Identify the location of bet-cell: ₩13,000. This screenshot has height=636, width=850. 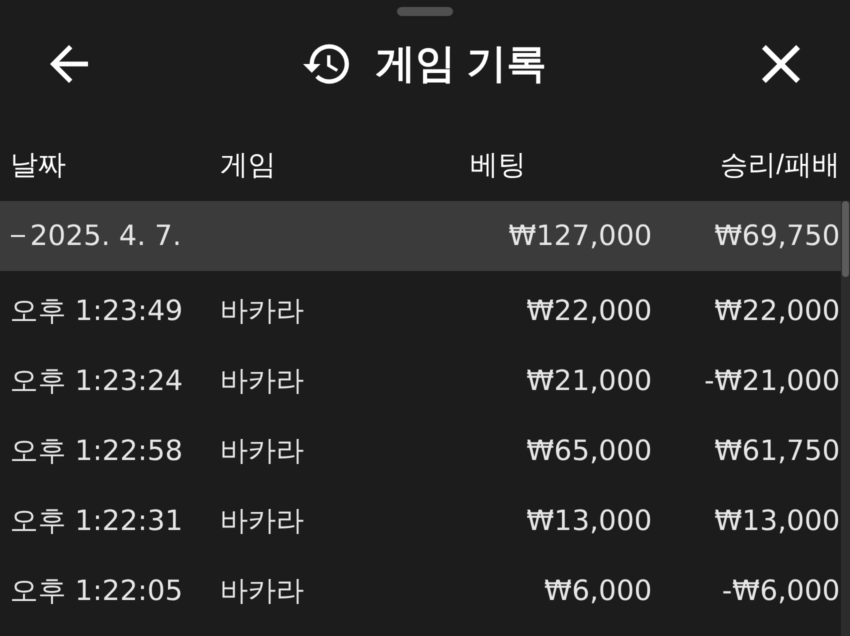
(589, 521).